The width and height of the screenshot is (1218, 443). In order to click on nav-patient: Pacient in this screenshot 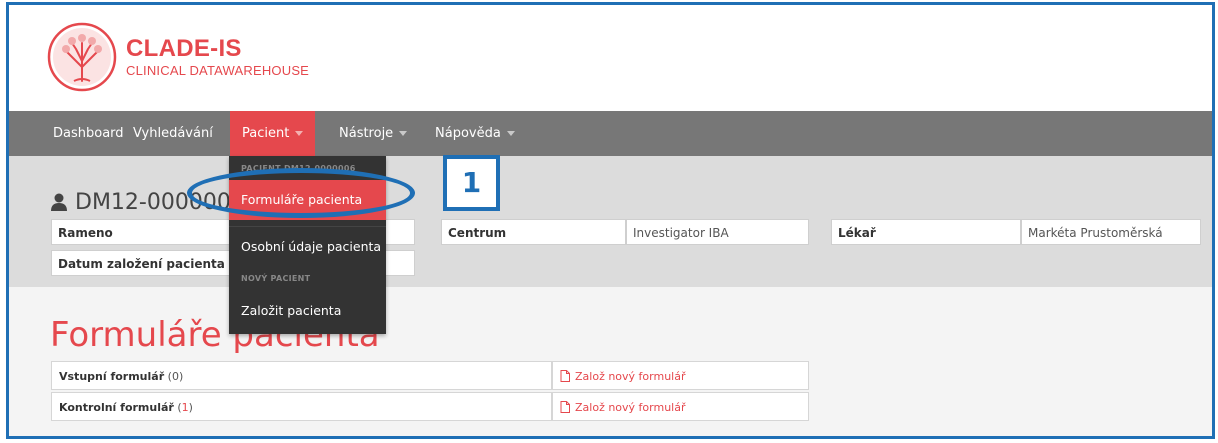, I will do `click(273, 133)`.